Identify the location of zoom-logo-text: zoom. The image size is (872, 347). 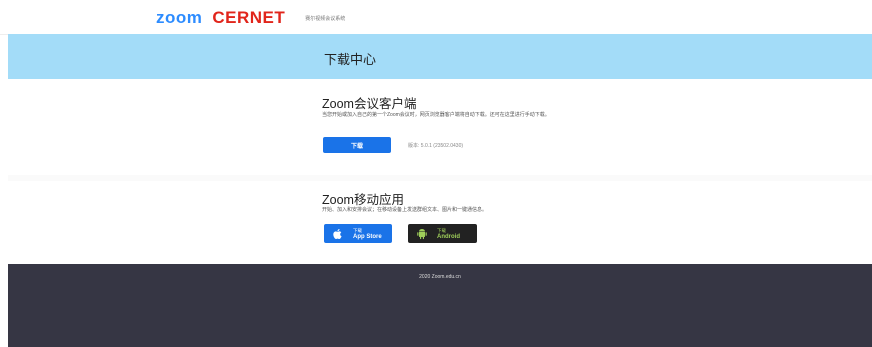
(179, 17).